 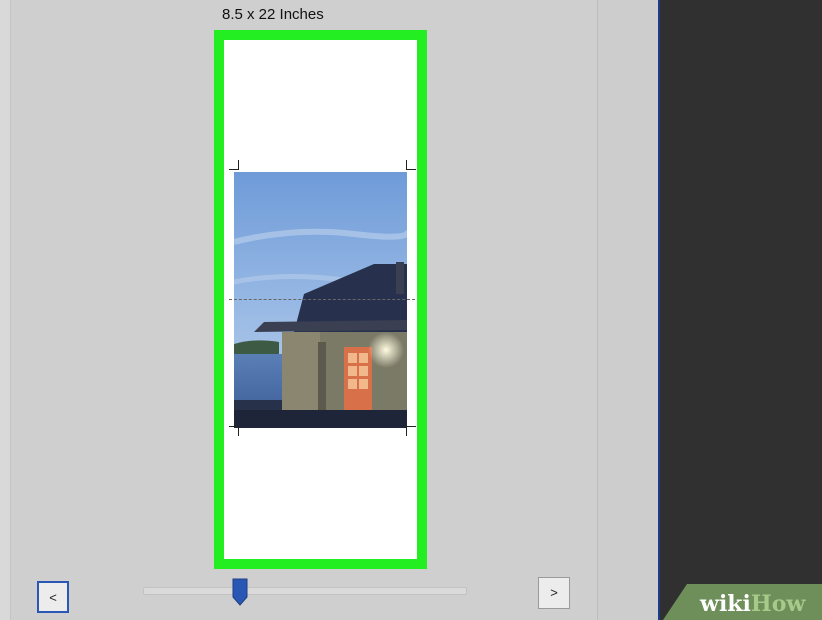 I want to click on dashed-guide-line, so click(x=322, y=299).